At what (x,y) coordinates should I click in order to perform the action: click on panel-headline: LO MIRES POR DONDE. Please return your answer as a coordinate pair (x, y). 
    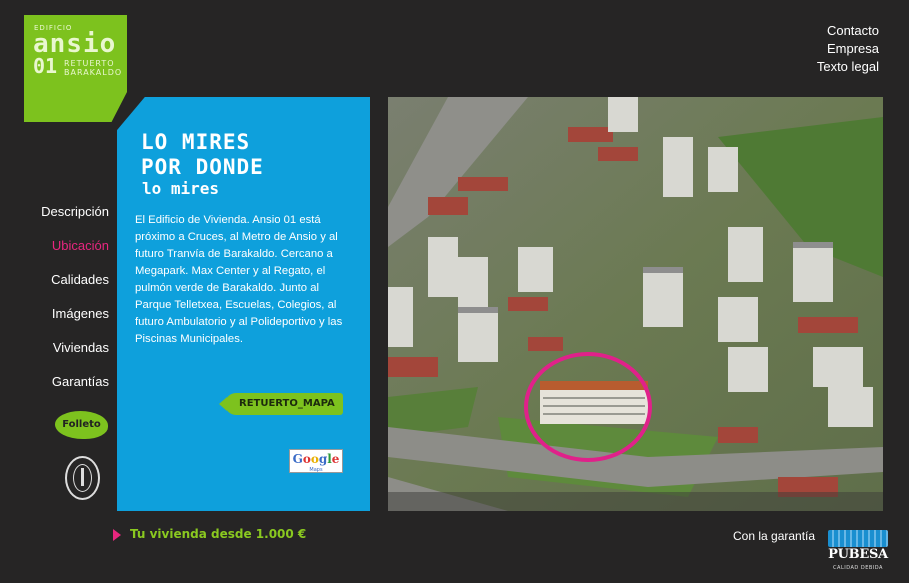
    Looking at the image, I should click on (202, 155).